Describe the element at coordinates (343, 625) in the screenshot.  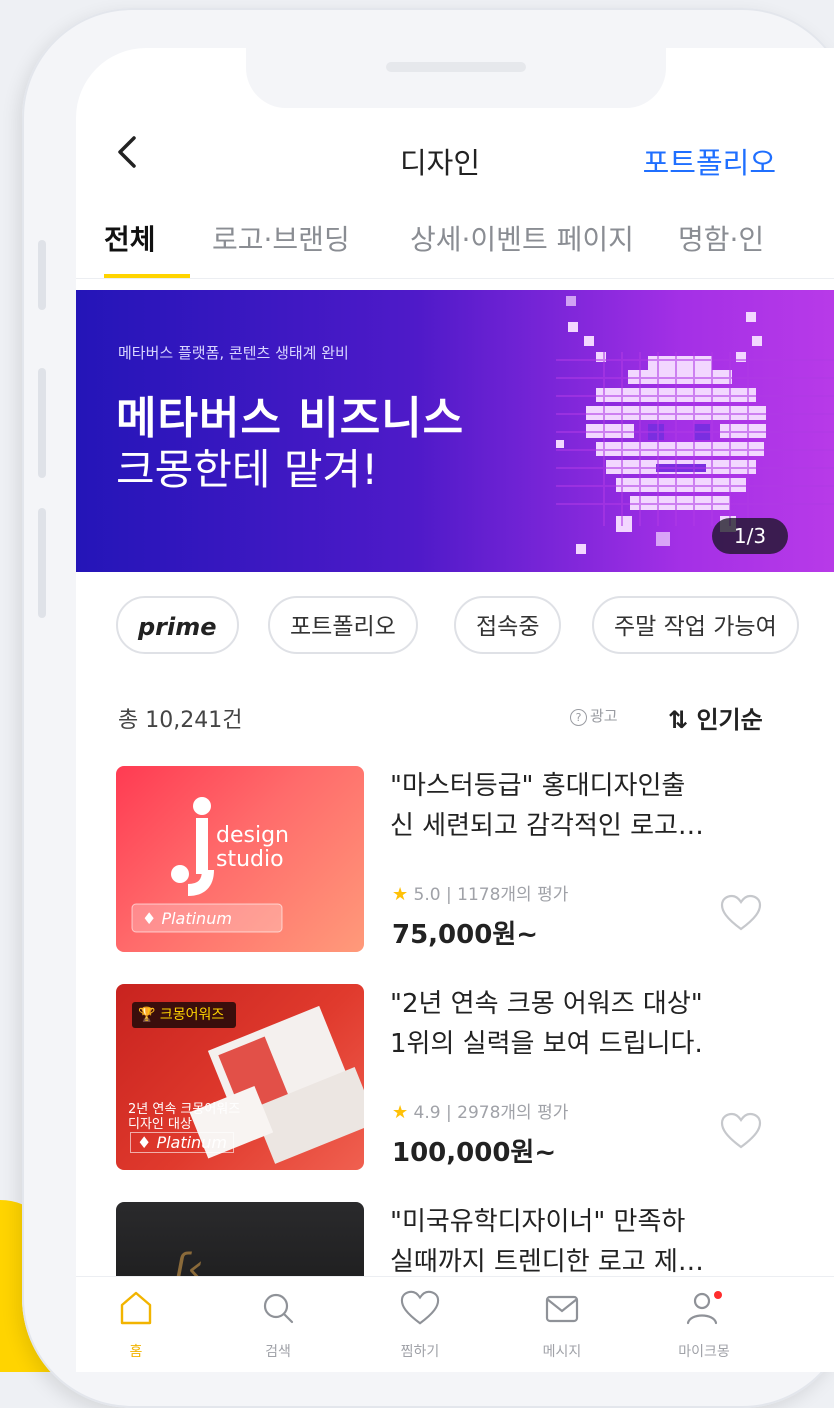
I see `filter-chip-portfolio: 포트폴리오` at that location.